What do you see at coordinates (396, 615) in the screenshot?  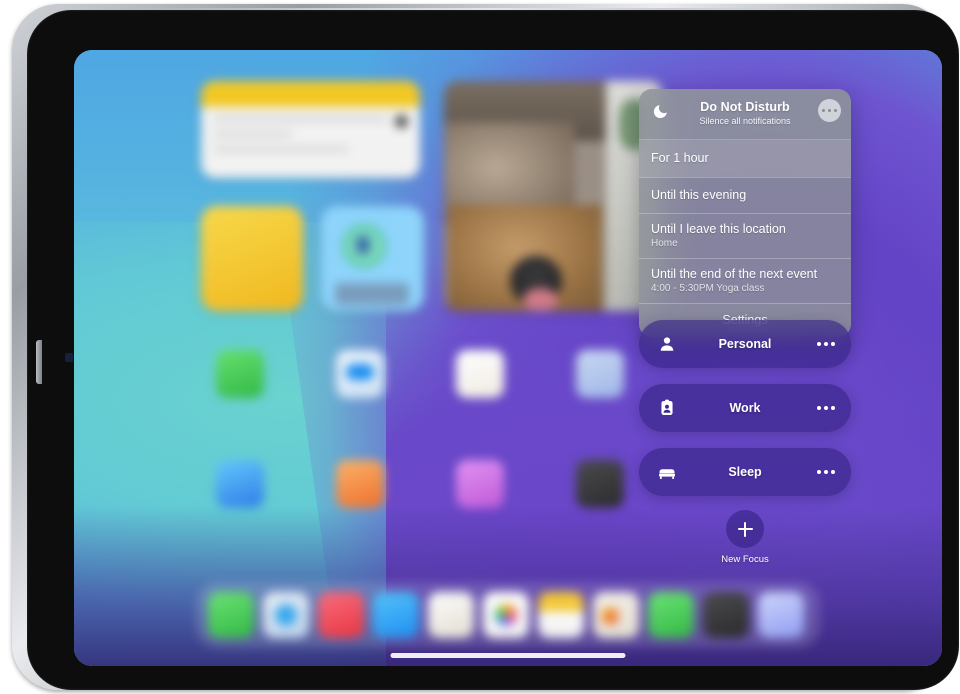 I see `dock-icon-mail` at bounding box center [396, 615].